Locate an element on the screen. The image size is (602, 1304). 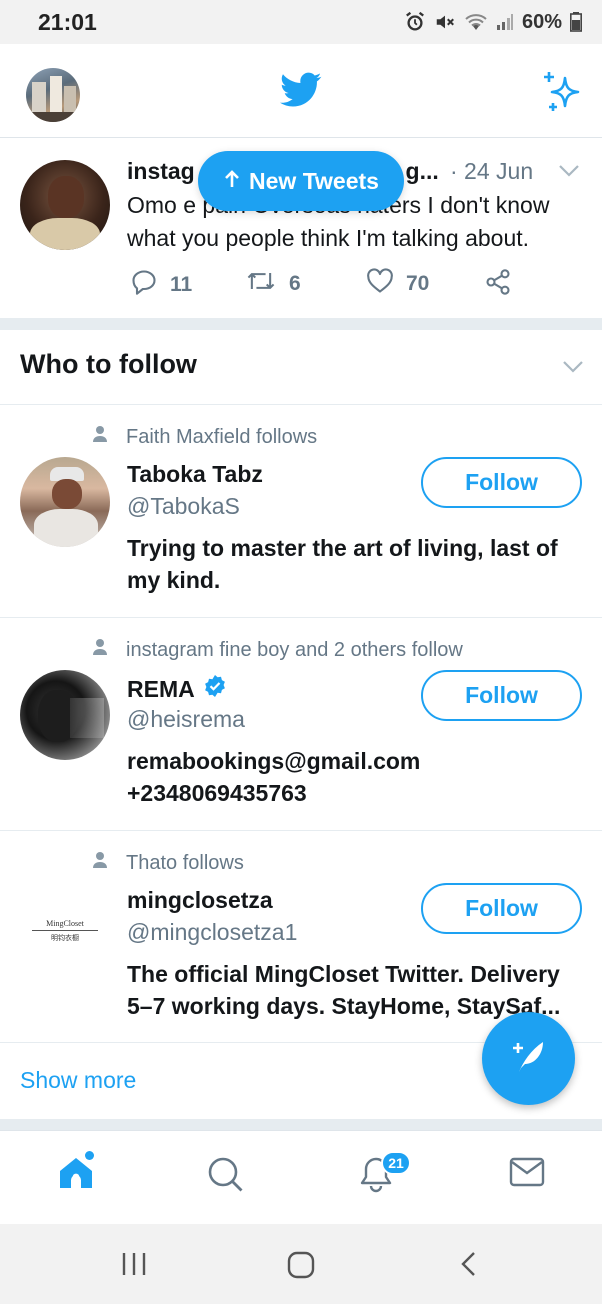
verified-badge-icon is located at coordinates (215, 689).